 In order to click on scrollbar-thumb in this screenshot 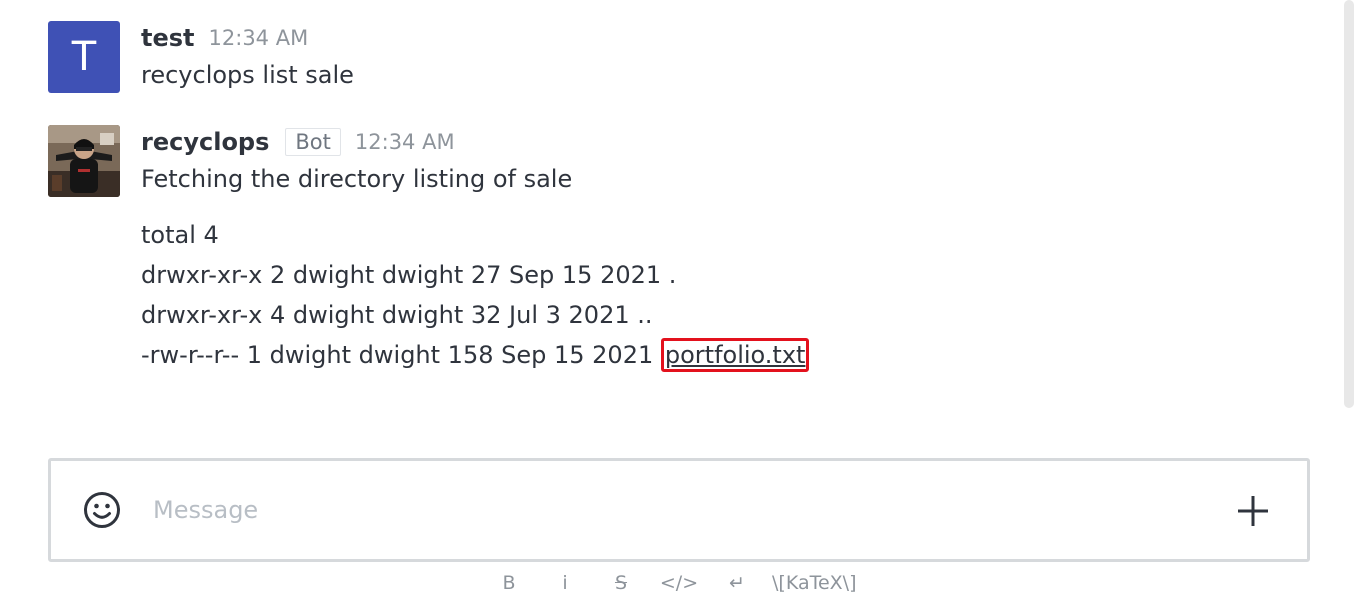, I will do `click(1349, 204)`.